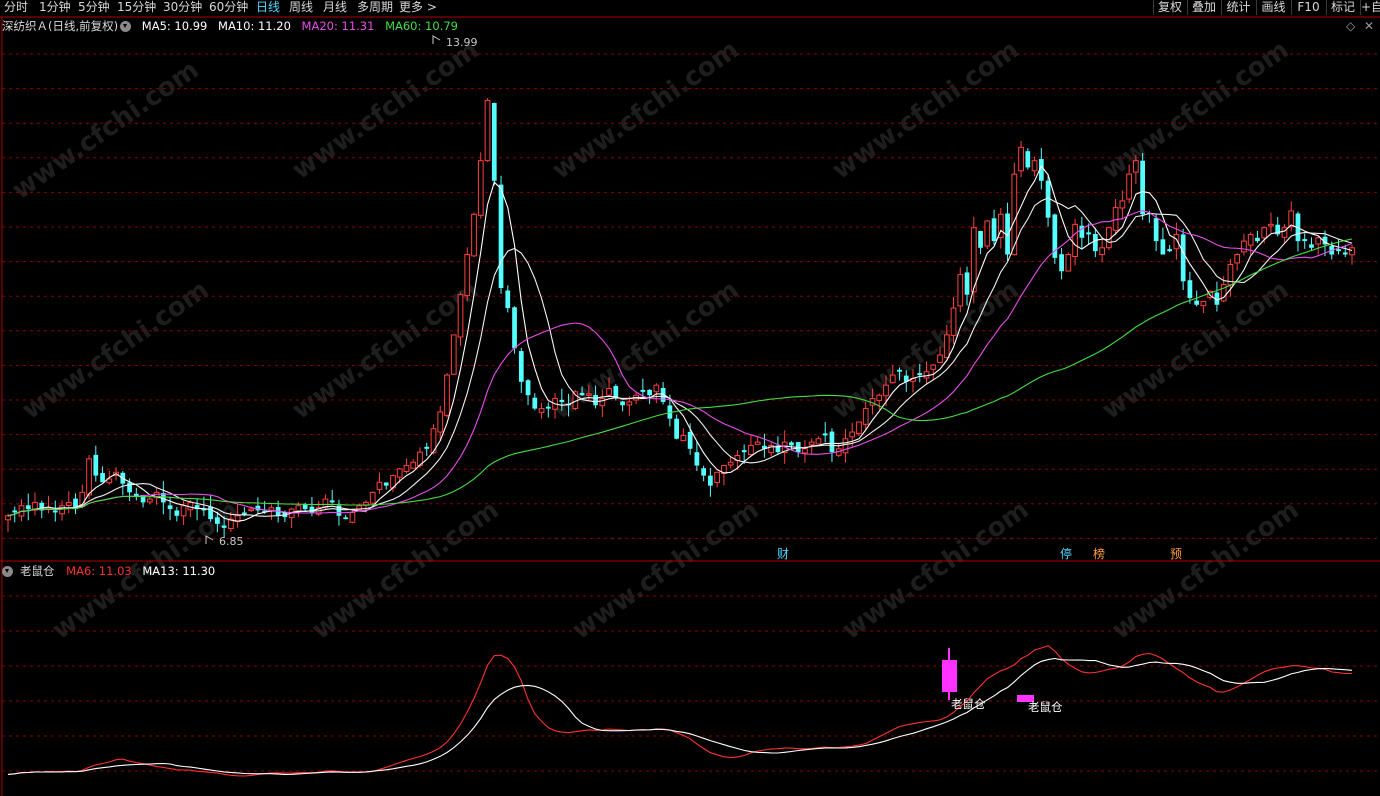 The image size is (1380, 796). I want to click on low-price-label: 6.85, so click(231, 541).